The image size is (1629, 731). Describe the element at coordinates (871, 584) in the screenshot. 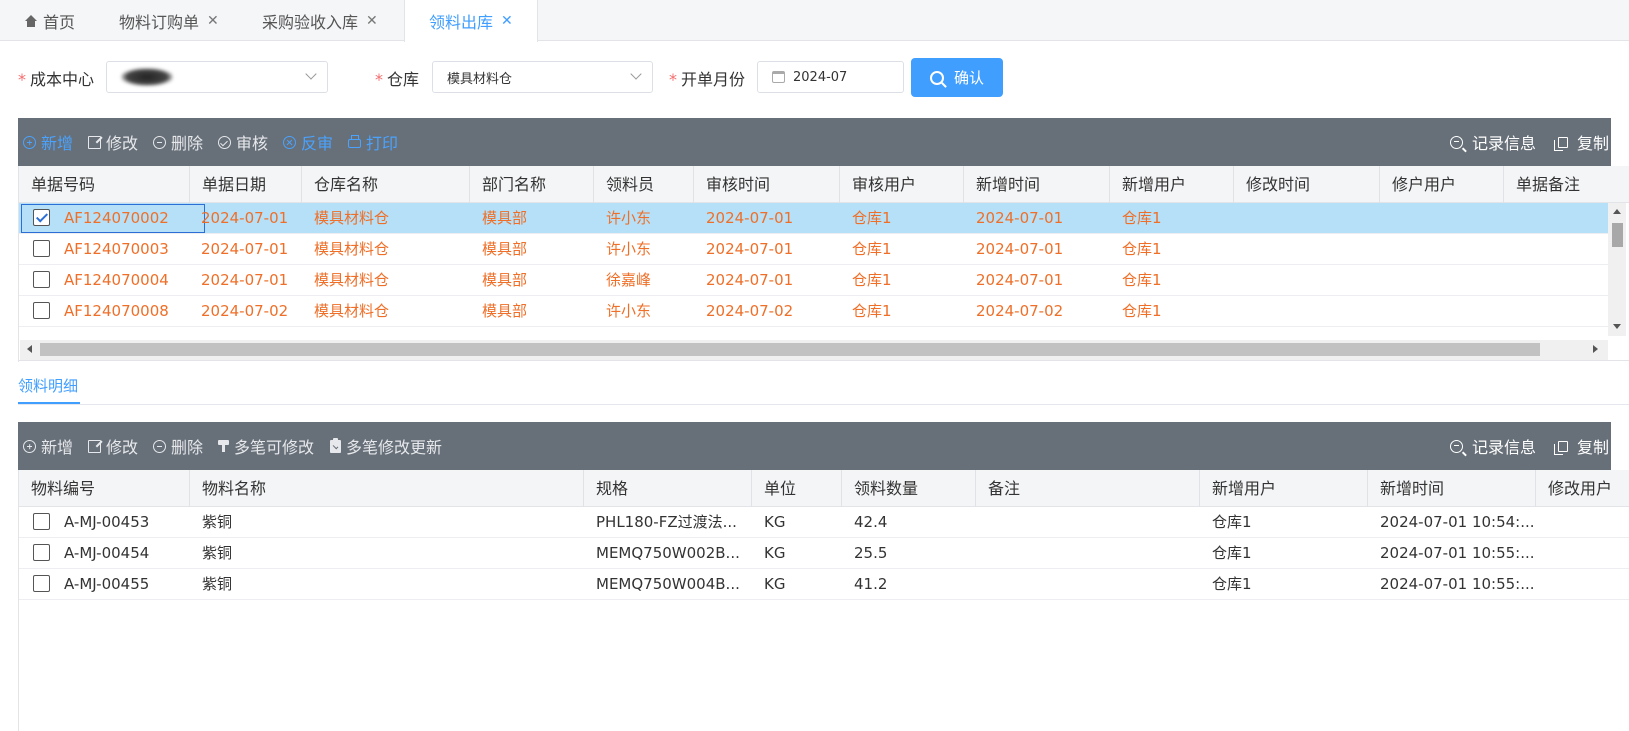

I see `quantity: 41.2` at that location.